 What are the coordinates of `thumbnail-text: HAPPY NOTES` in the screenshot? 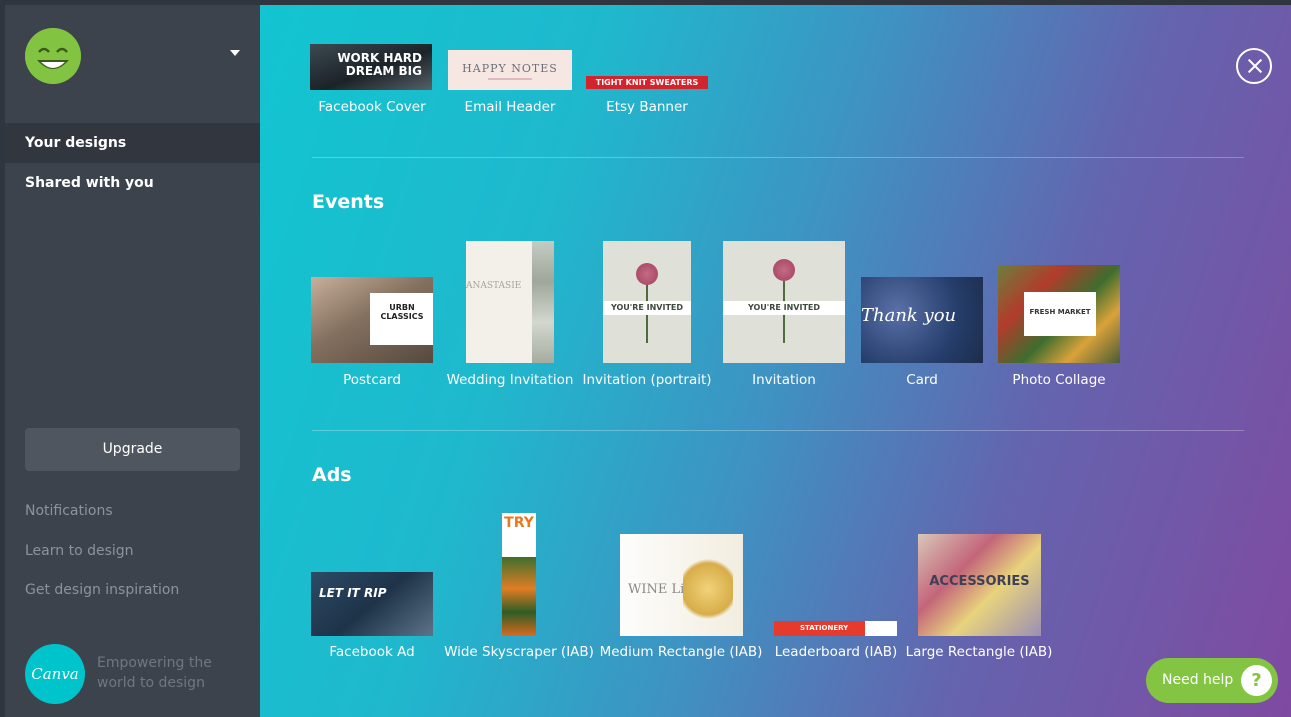 It's located at (510, 68).